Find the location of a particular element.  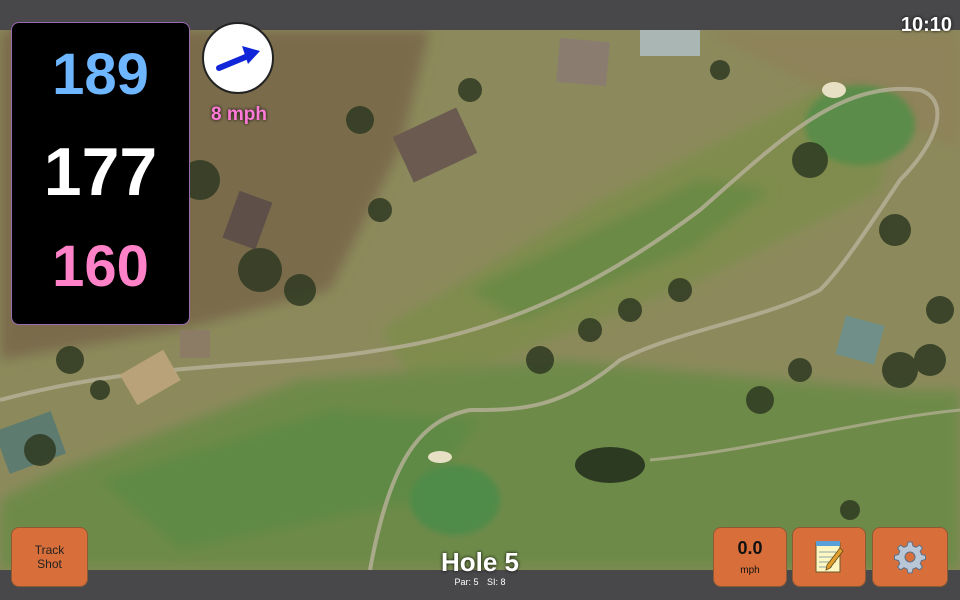

distance-front: 160 is located at coordinates (100, 266).